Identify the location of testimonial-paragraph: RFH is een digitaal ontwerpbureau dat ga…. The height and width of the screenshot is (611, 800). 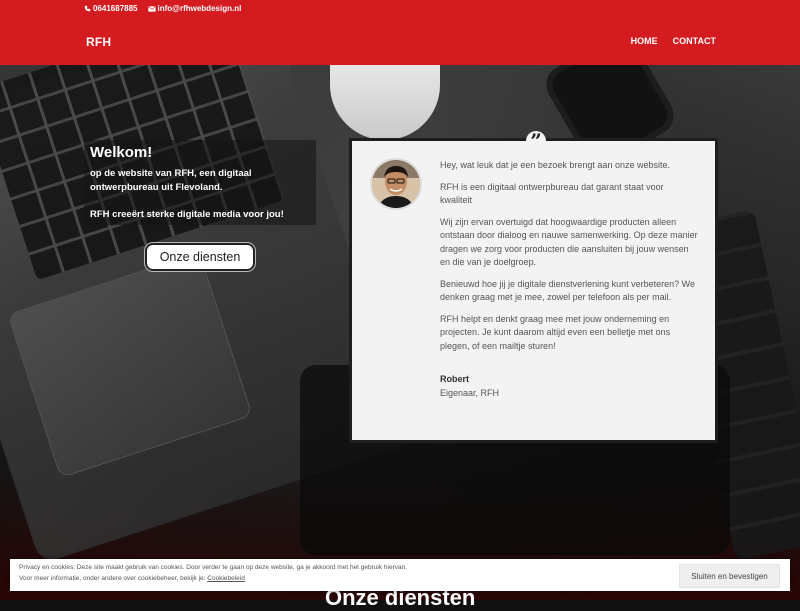
(552, 193).